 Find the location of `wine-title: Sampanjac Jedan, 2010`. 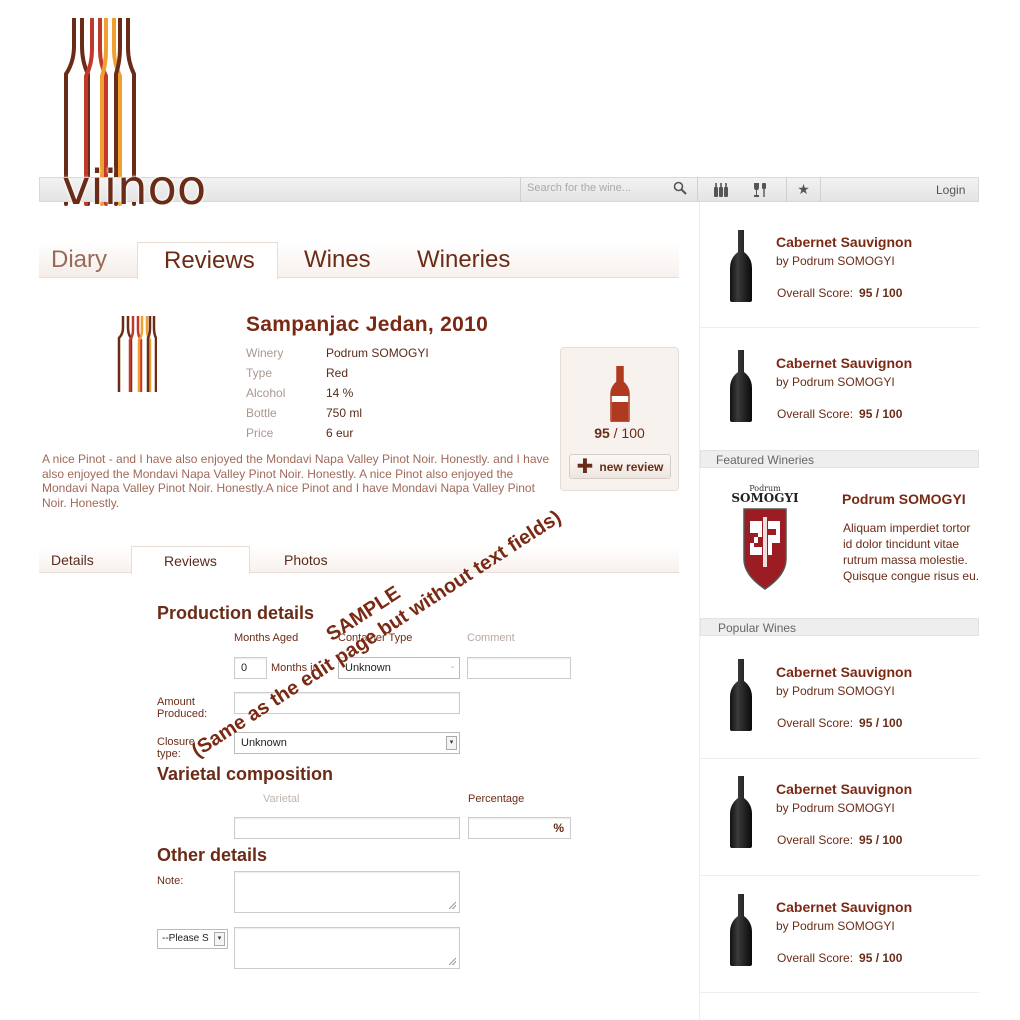

wine-title: Sampanjac Jedan, 2010 is located at coordinates (367, 324).